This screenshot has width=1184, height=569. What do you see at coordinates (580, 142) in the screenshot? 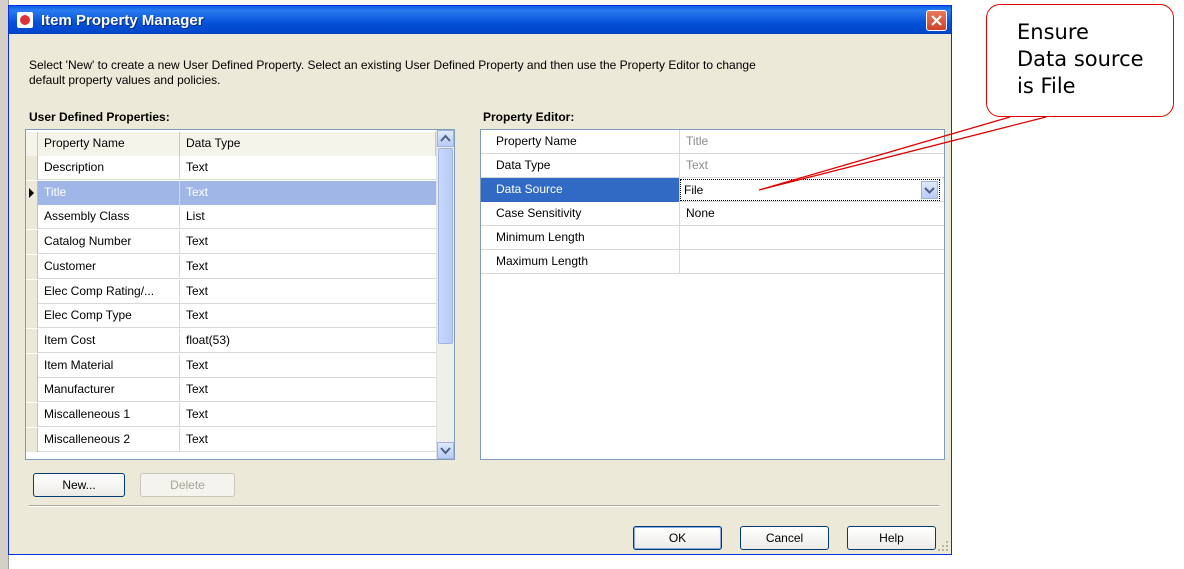
I see `property-editor-label-cell: Property Name` at bounding box center [580, 142].